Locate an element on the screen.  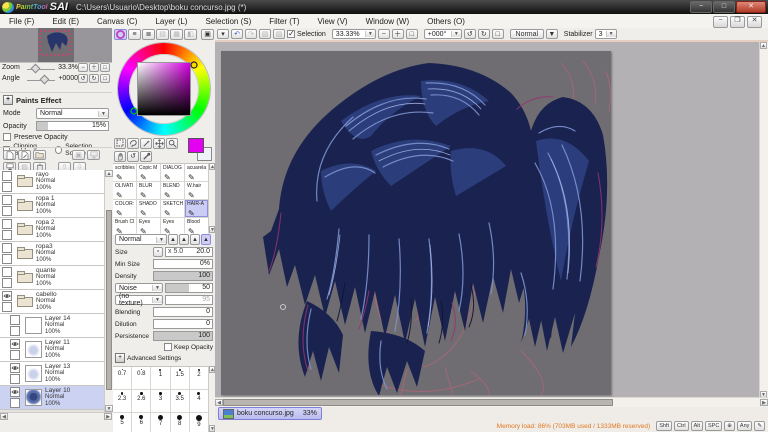
size-preset: 2.3 is located at coordinates (122, 401).